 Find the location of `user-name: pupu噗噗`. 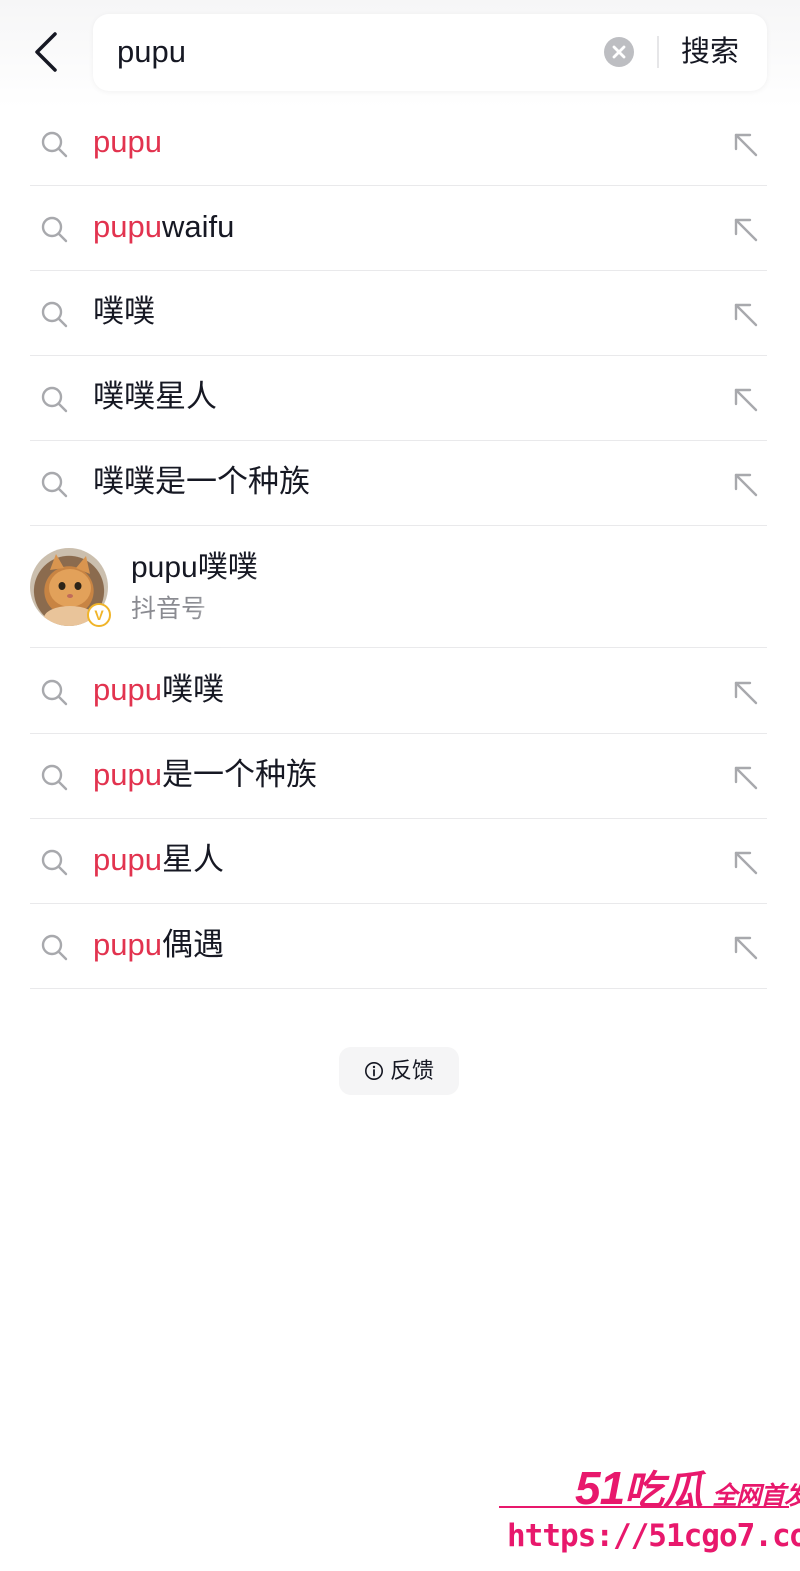

user-name: pupu噗噗 is located at coordinates (194, 567).